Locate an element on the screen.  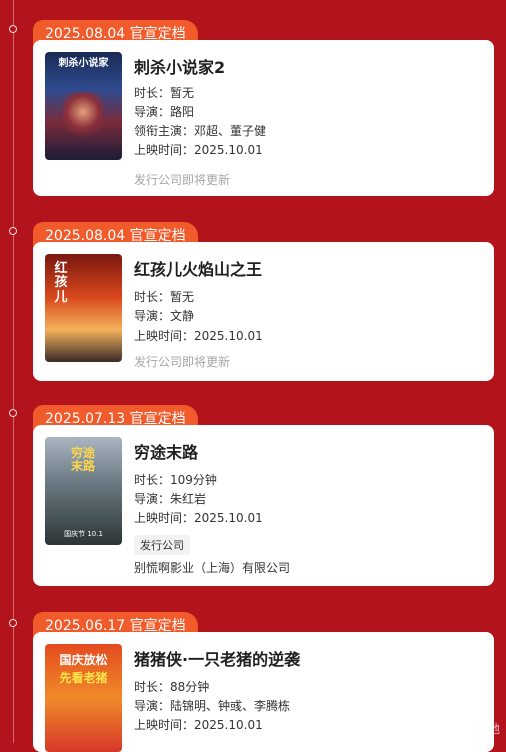
movie-duration: 时长：109分钟 is located at coordinates (175, 480).